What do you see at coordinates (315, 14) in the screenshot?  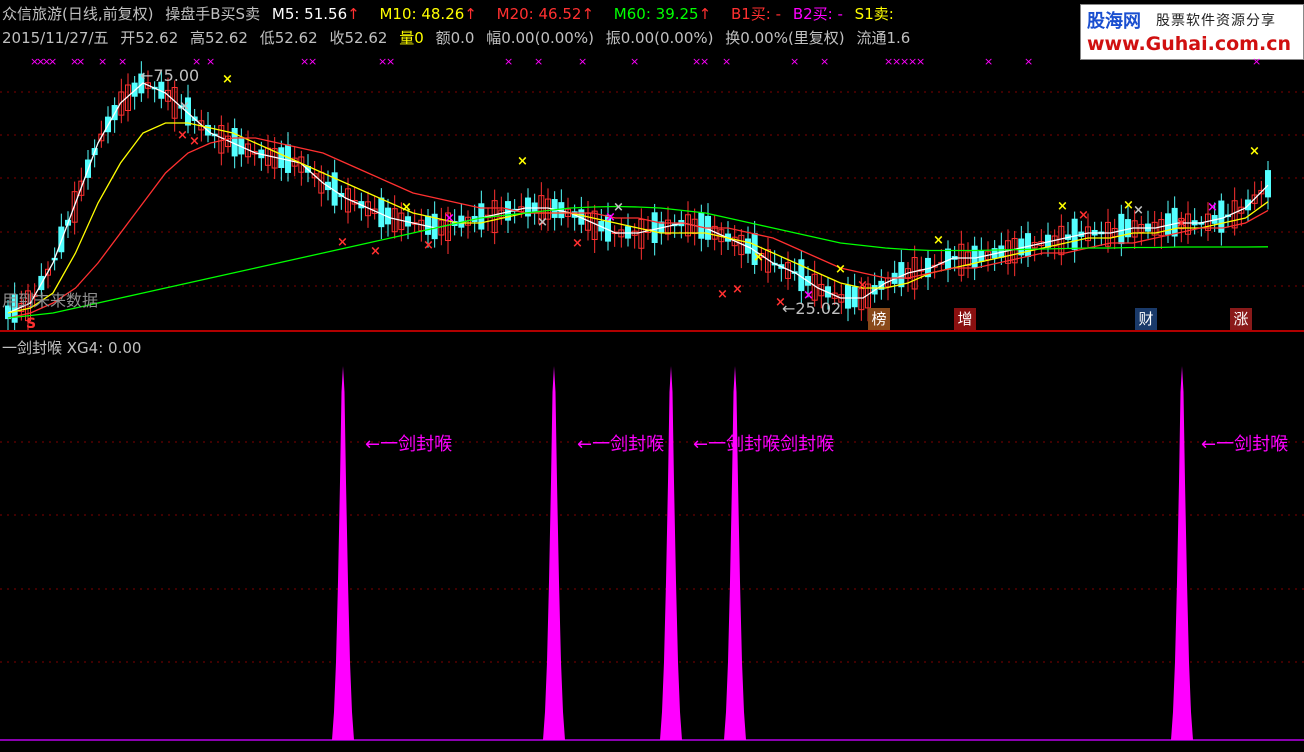 I see `header-ma5: M5: 51.56↑` at bounding box center [315, 14].